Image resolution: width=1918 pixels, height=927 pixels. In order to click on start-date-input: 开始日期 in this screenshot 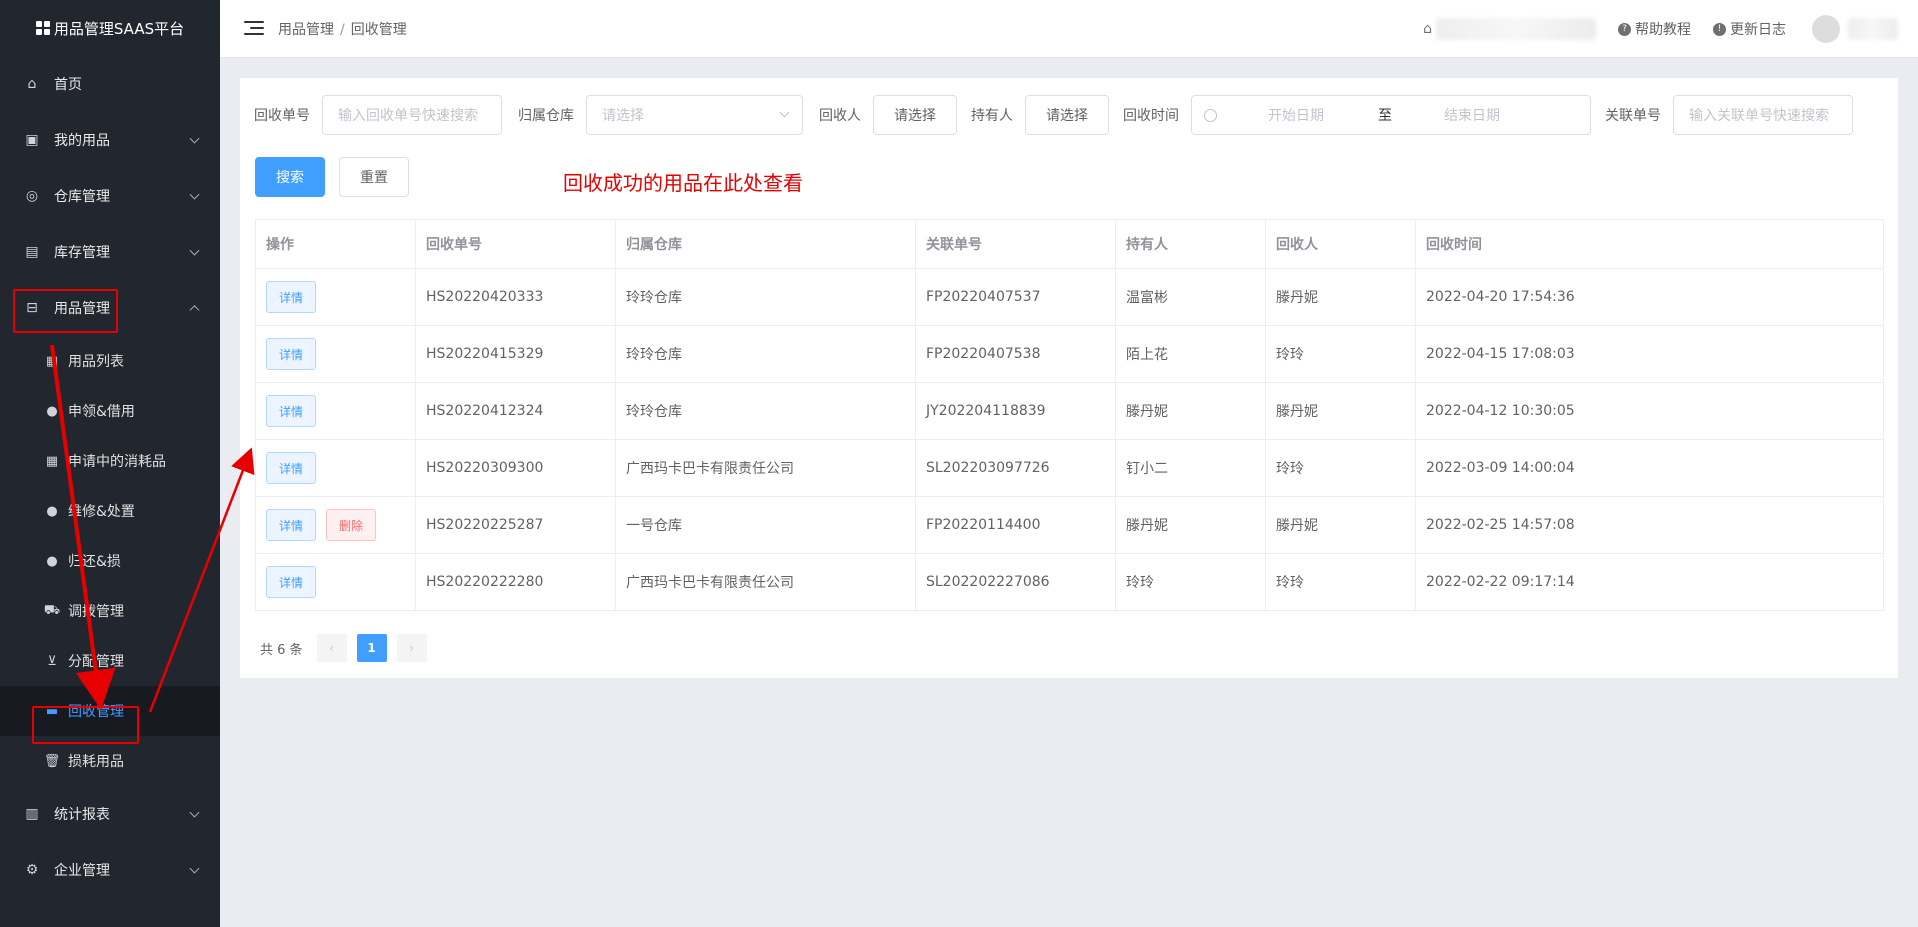, I will do `click(1296, 115)`.